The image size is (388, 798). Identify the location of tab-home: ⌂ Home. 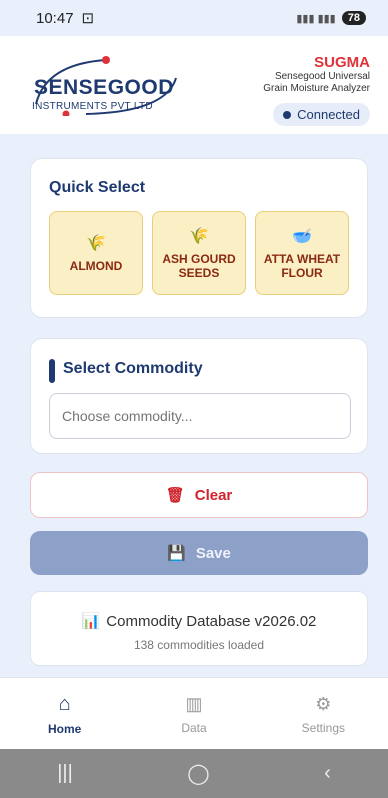
(64, 714).